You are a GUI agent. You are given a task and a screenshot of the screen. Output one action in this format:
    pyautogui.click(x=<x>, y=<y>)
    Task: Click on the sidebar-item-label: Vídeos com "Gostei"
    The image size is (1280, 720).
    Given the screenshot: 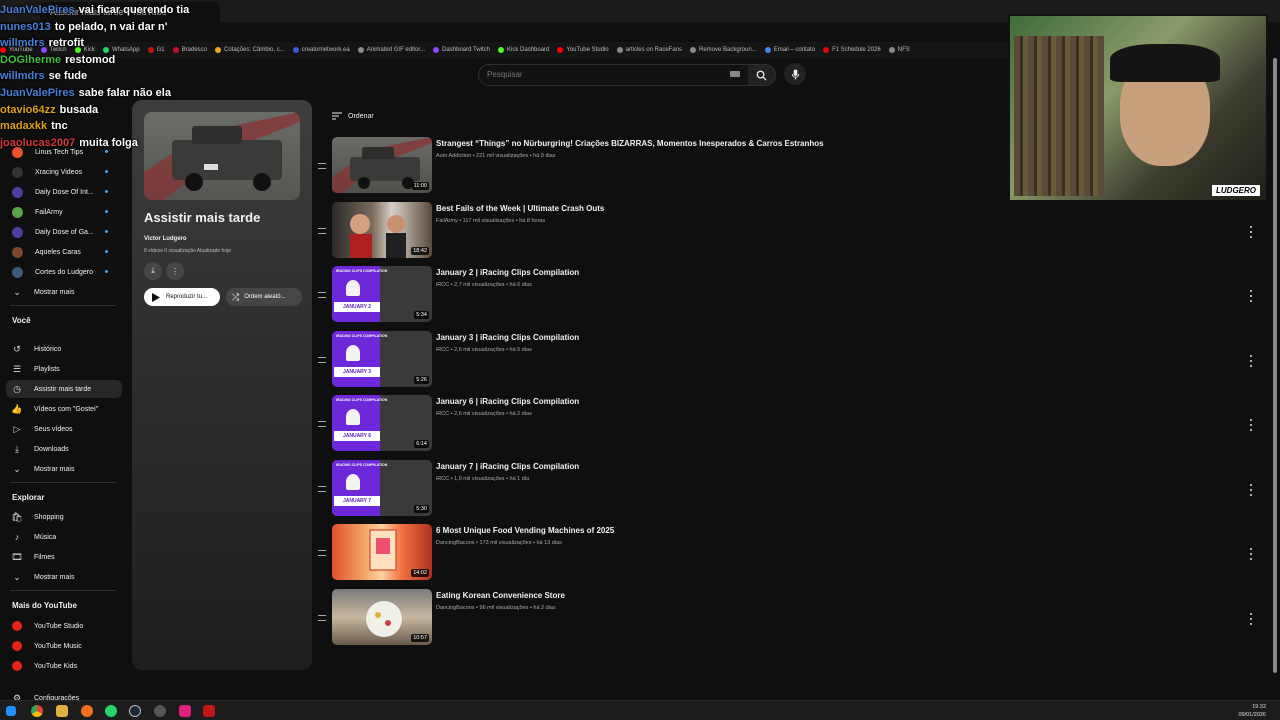 What is the action you would take?
    pyautogui.click(x=66, y=409)
    